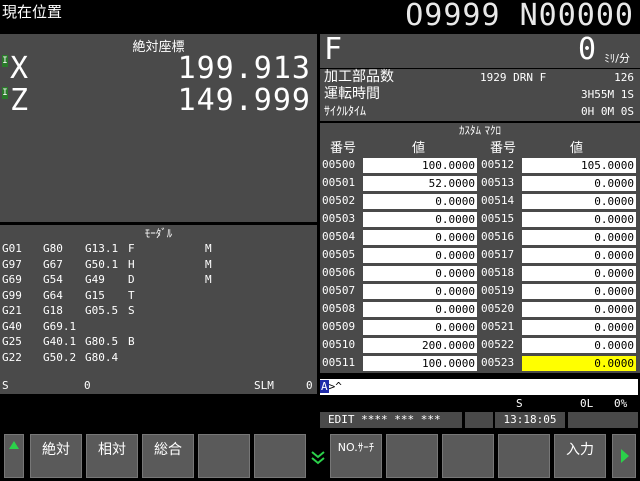  I want to click on macro-variable-value: 105.0000, so click(579, 165).